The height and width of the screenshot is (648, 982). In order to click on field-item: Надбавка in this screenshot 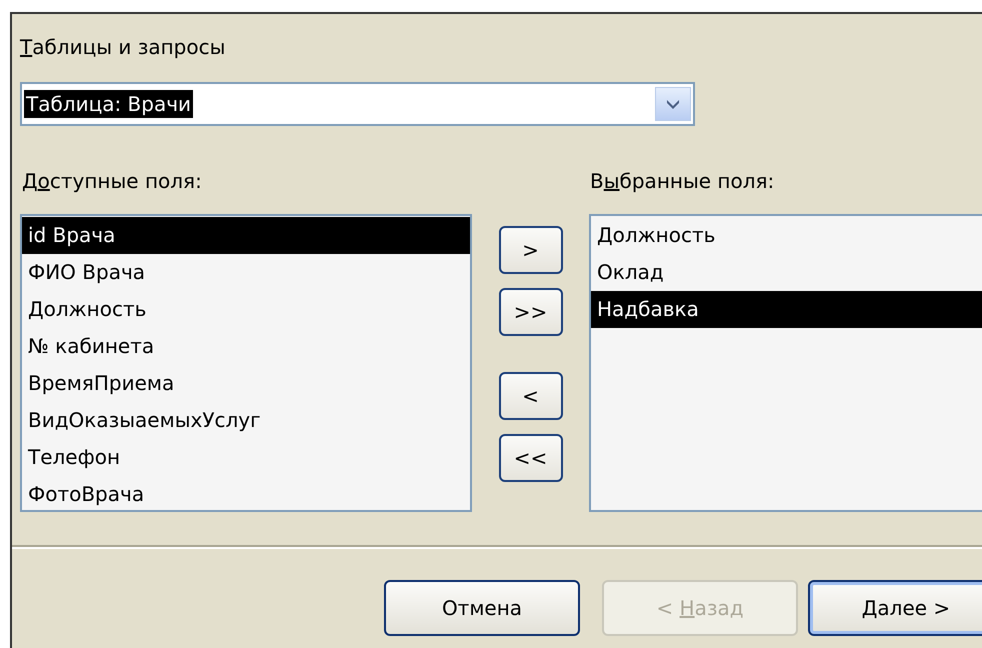, I will do `click(786, 309)`.